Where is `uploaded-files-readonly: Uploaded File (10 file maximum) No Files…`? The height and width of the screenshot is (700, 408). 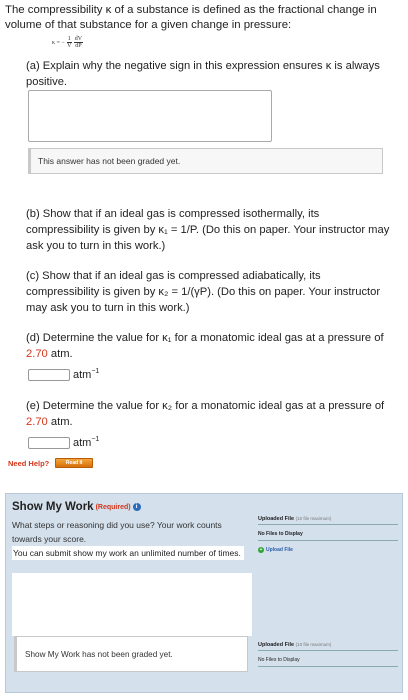
uploaded-files-readonly: Uploaded File (10 file maximum) No Files… is located at coordinates (328, 654).